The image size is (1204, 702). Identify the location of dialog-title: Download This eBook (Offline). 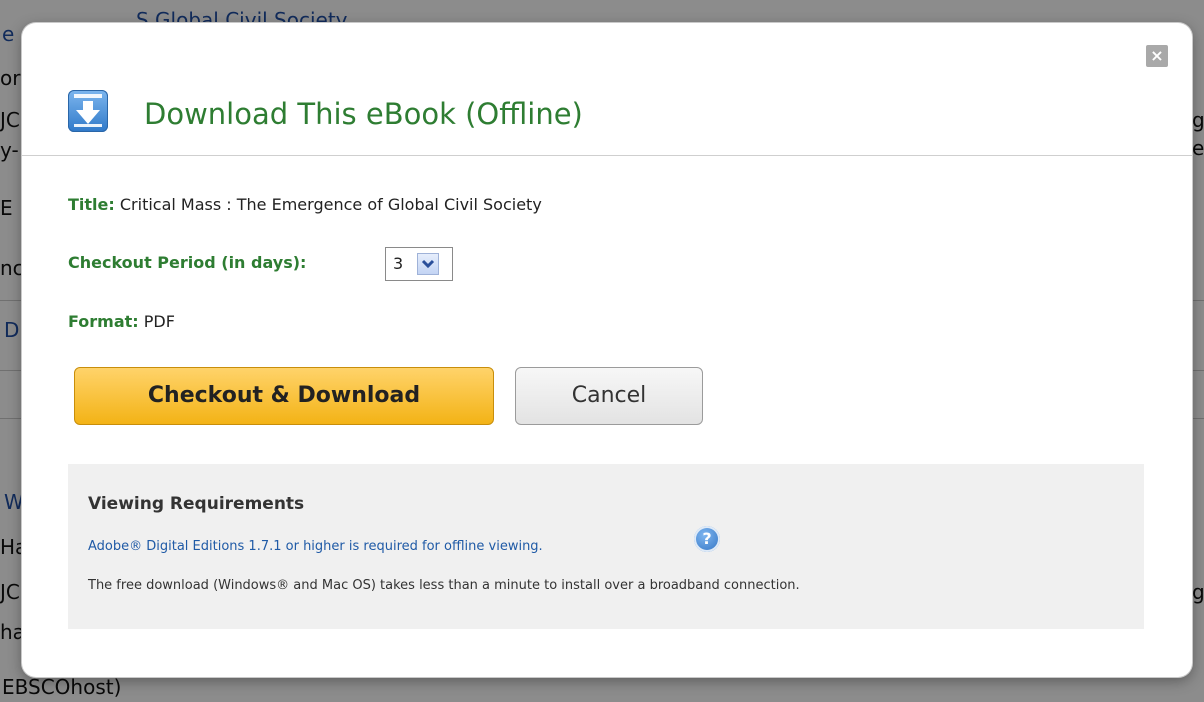
(363, 114).